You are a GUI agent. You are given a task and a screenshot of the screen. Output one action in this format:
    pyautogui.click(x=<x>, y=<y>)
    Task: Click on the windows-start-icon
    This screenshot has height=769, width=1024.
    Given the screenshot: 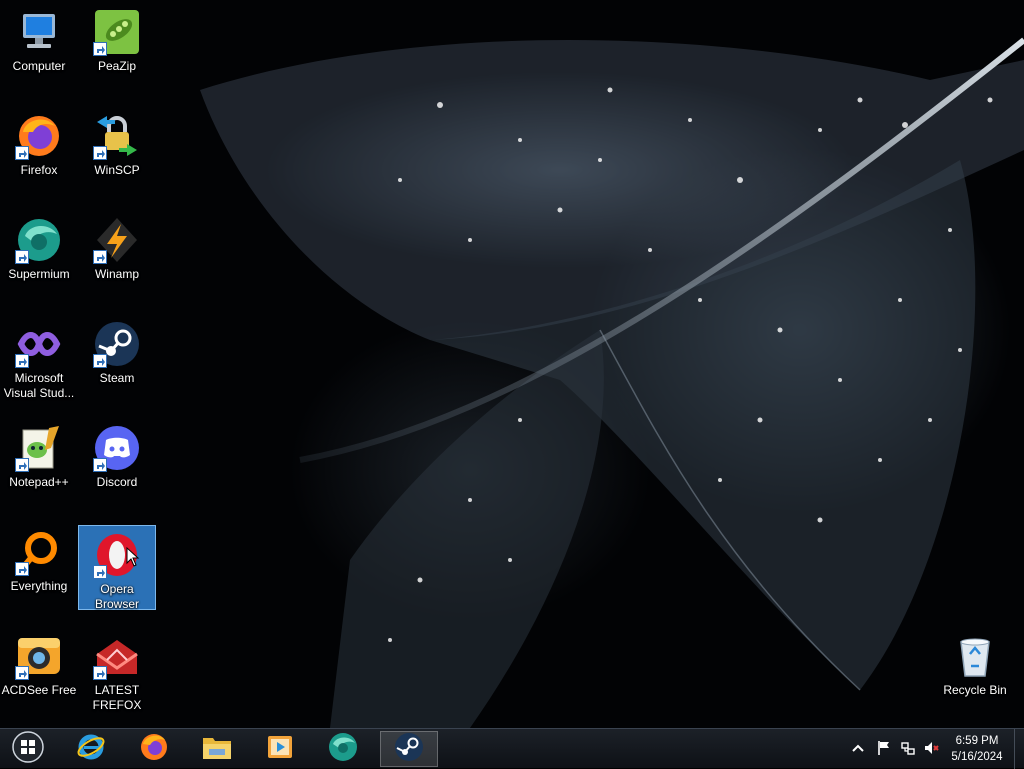 What is the action you would take?
    pyautogui.click(x=28, y=749)
    